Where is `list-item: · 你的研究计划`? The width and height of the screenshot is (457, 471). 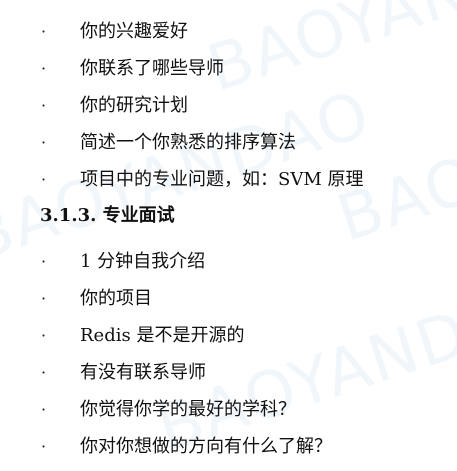
list-item: · 你的研究计划 is located at coordinates (228, 105).